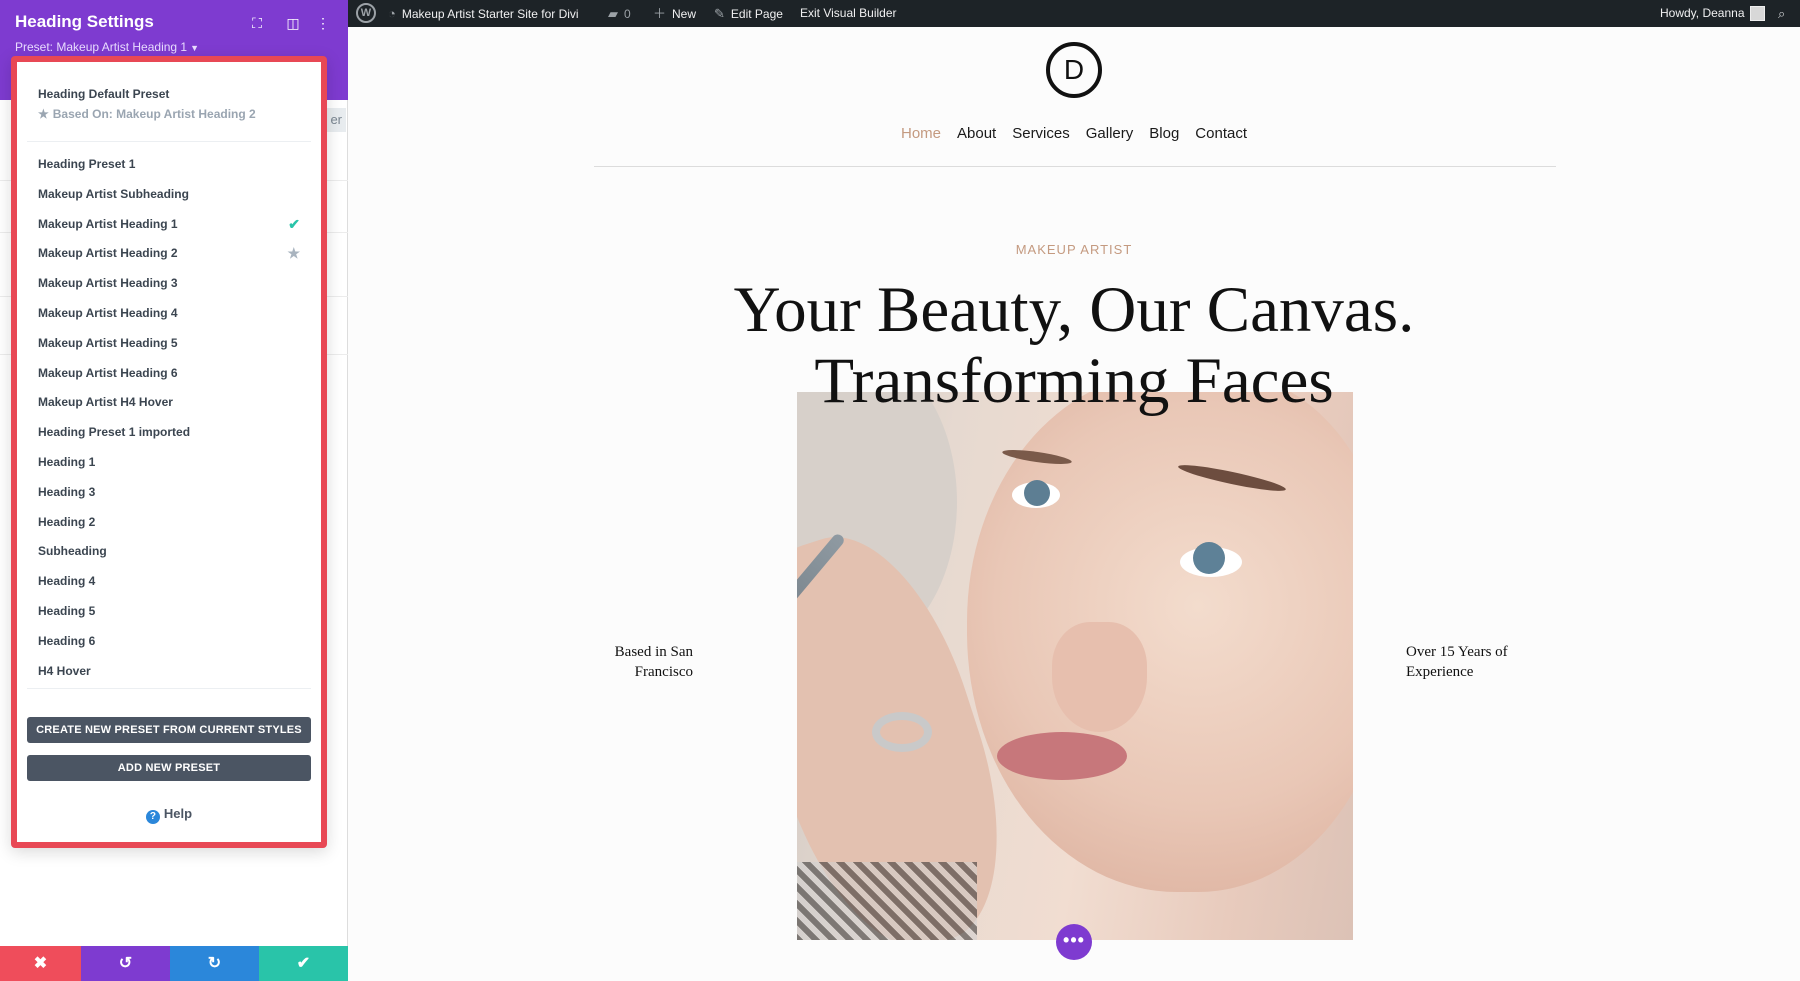 The height and width of the screenshot is (981, 1800). What do you see at coordinates (154, 114) in the screenshot?
I see `based-on-text: Based On: Makeup Artist Heading 2` at bounding box center [154, 114].